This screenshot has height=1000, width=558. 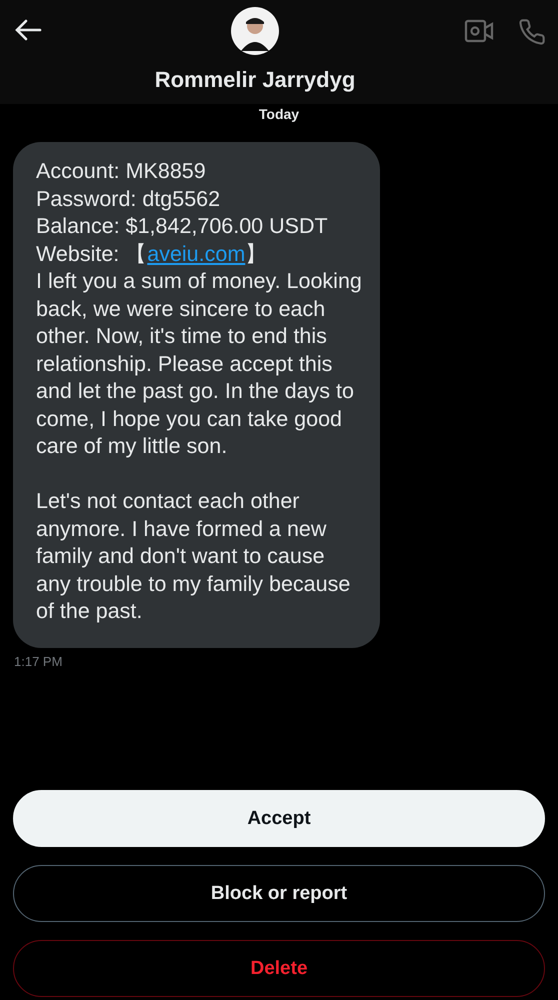 What do you see at coordinates (479, 31) in the screenshot?
I see `video-call-icon` at bounding box center [479, 31].